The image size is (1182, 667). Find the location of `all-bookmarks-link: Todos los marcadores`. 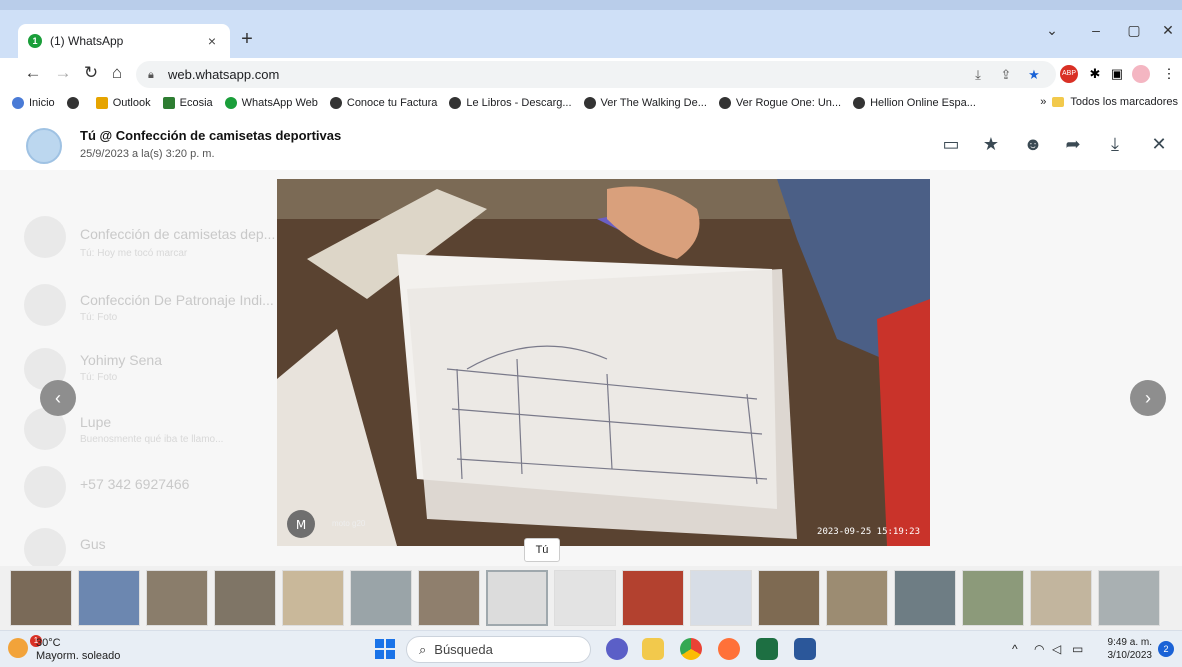

all-bookmarks-link: Todos los marcadores is located at coordinates (1124, 102).